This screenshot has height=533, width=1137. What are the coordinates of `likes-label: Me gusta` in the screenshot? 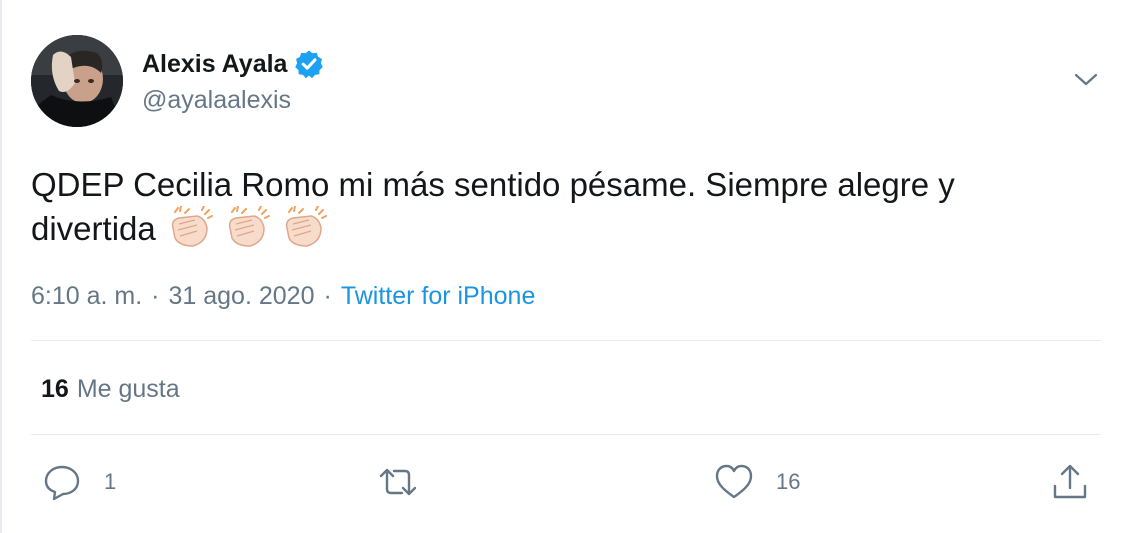 It's located at (128, 388).